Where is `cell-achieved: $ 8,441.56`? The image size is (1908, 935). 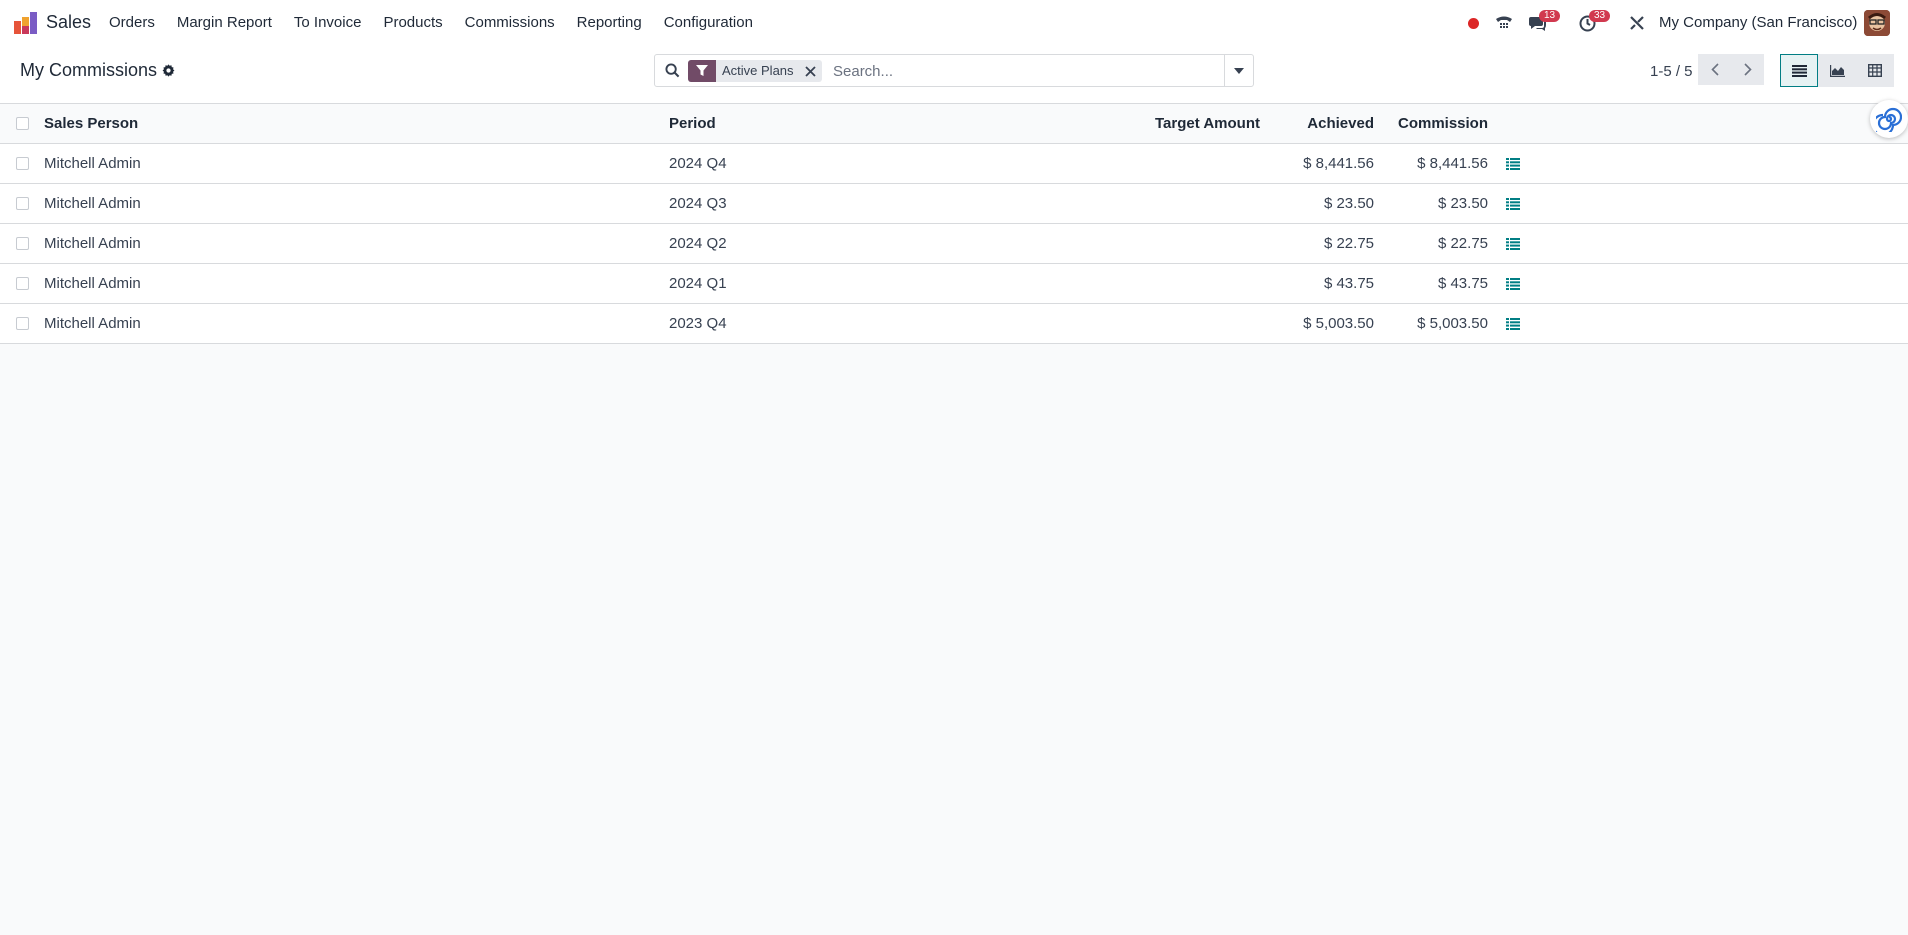
cell-achieved: $ 8,441.56 is located at coordinates (1338, 163).